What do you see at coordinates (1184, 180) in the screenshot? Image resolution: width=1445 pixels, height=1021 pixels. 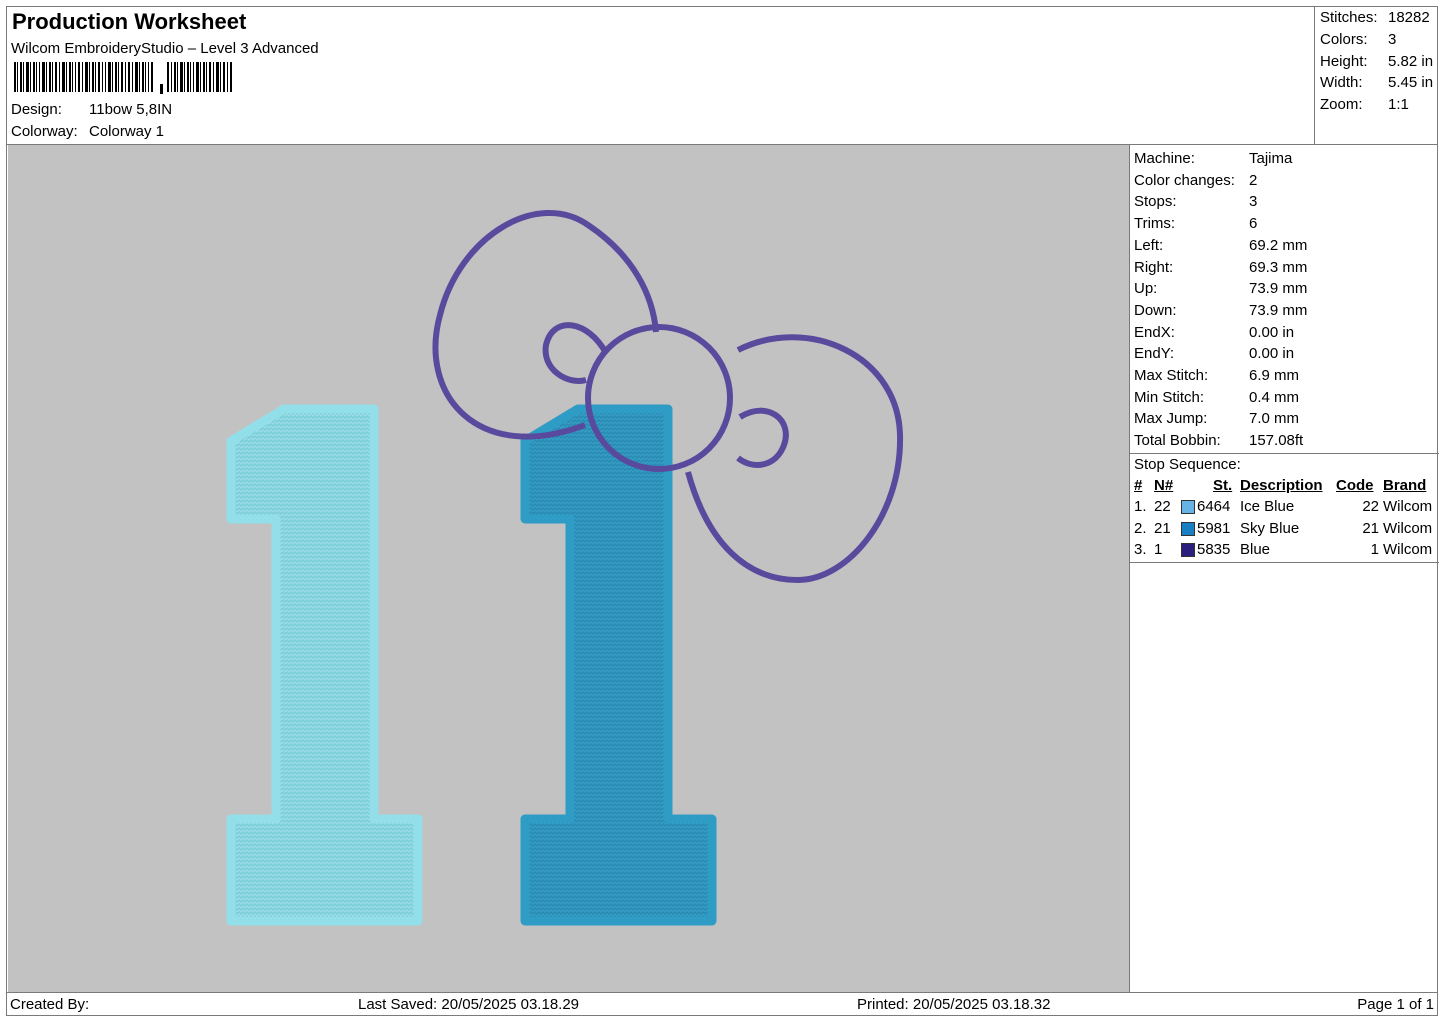 I see `info-label: Color changes:` at bounding box center [1184, 180].